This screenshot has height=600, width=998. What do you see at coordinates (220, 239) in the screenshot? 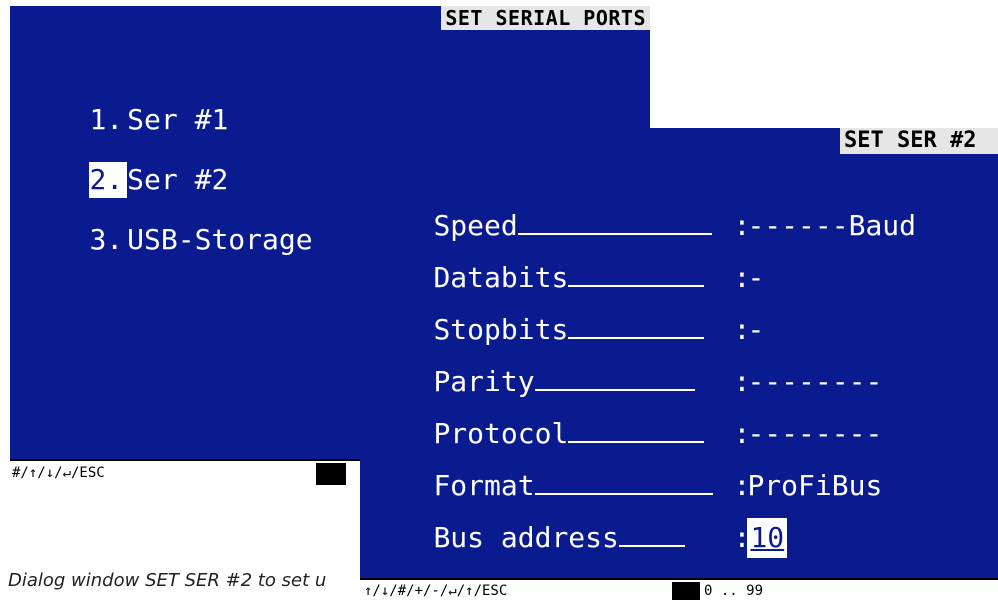
I see `menu-item-label: USB-Storage` at bounding box center [220, 239].